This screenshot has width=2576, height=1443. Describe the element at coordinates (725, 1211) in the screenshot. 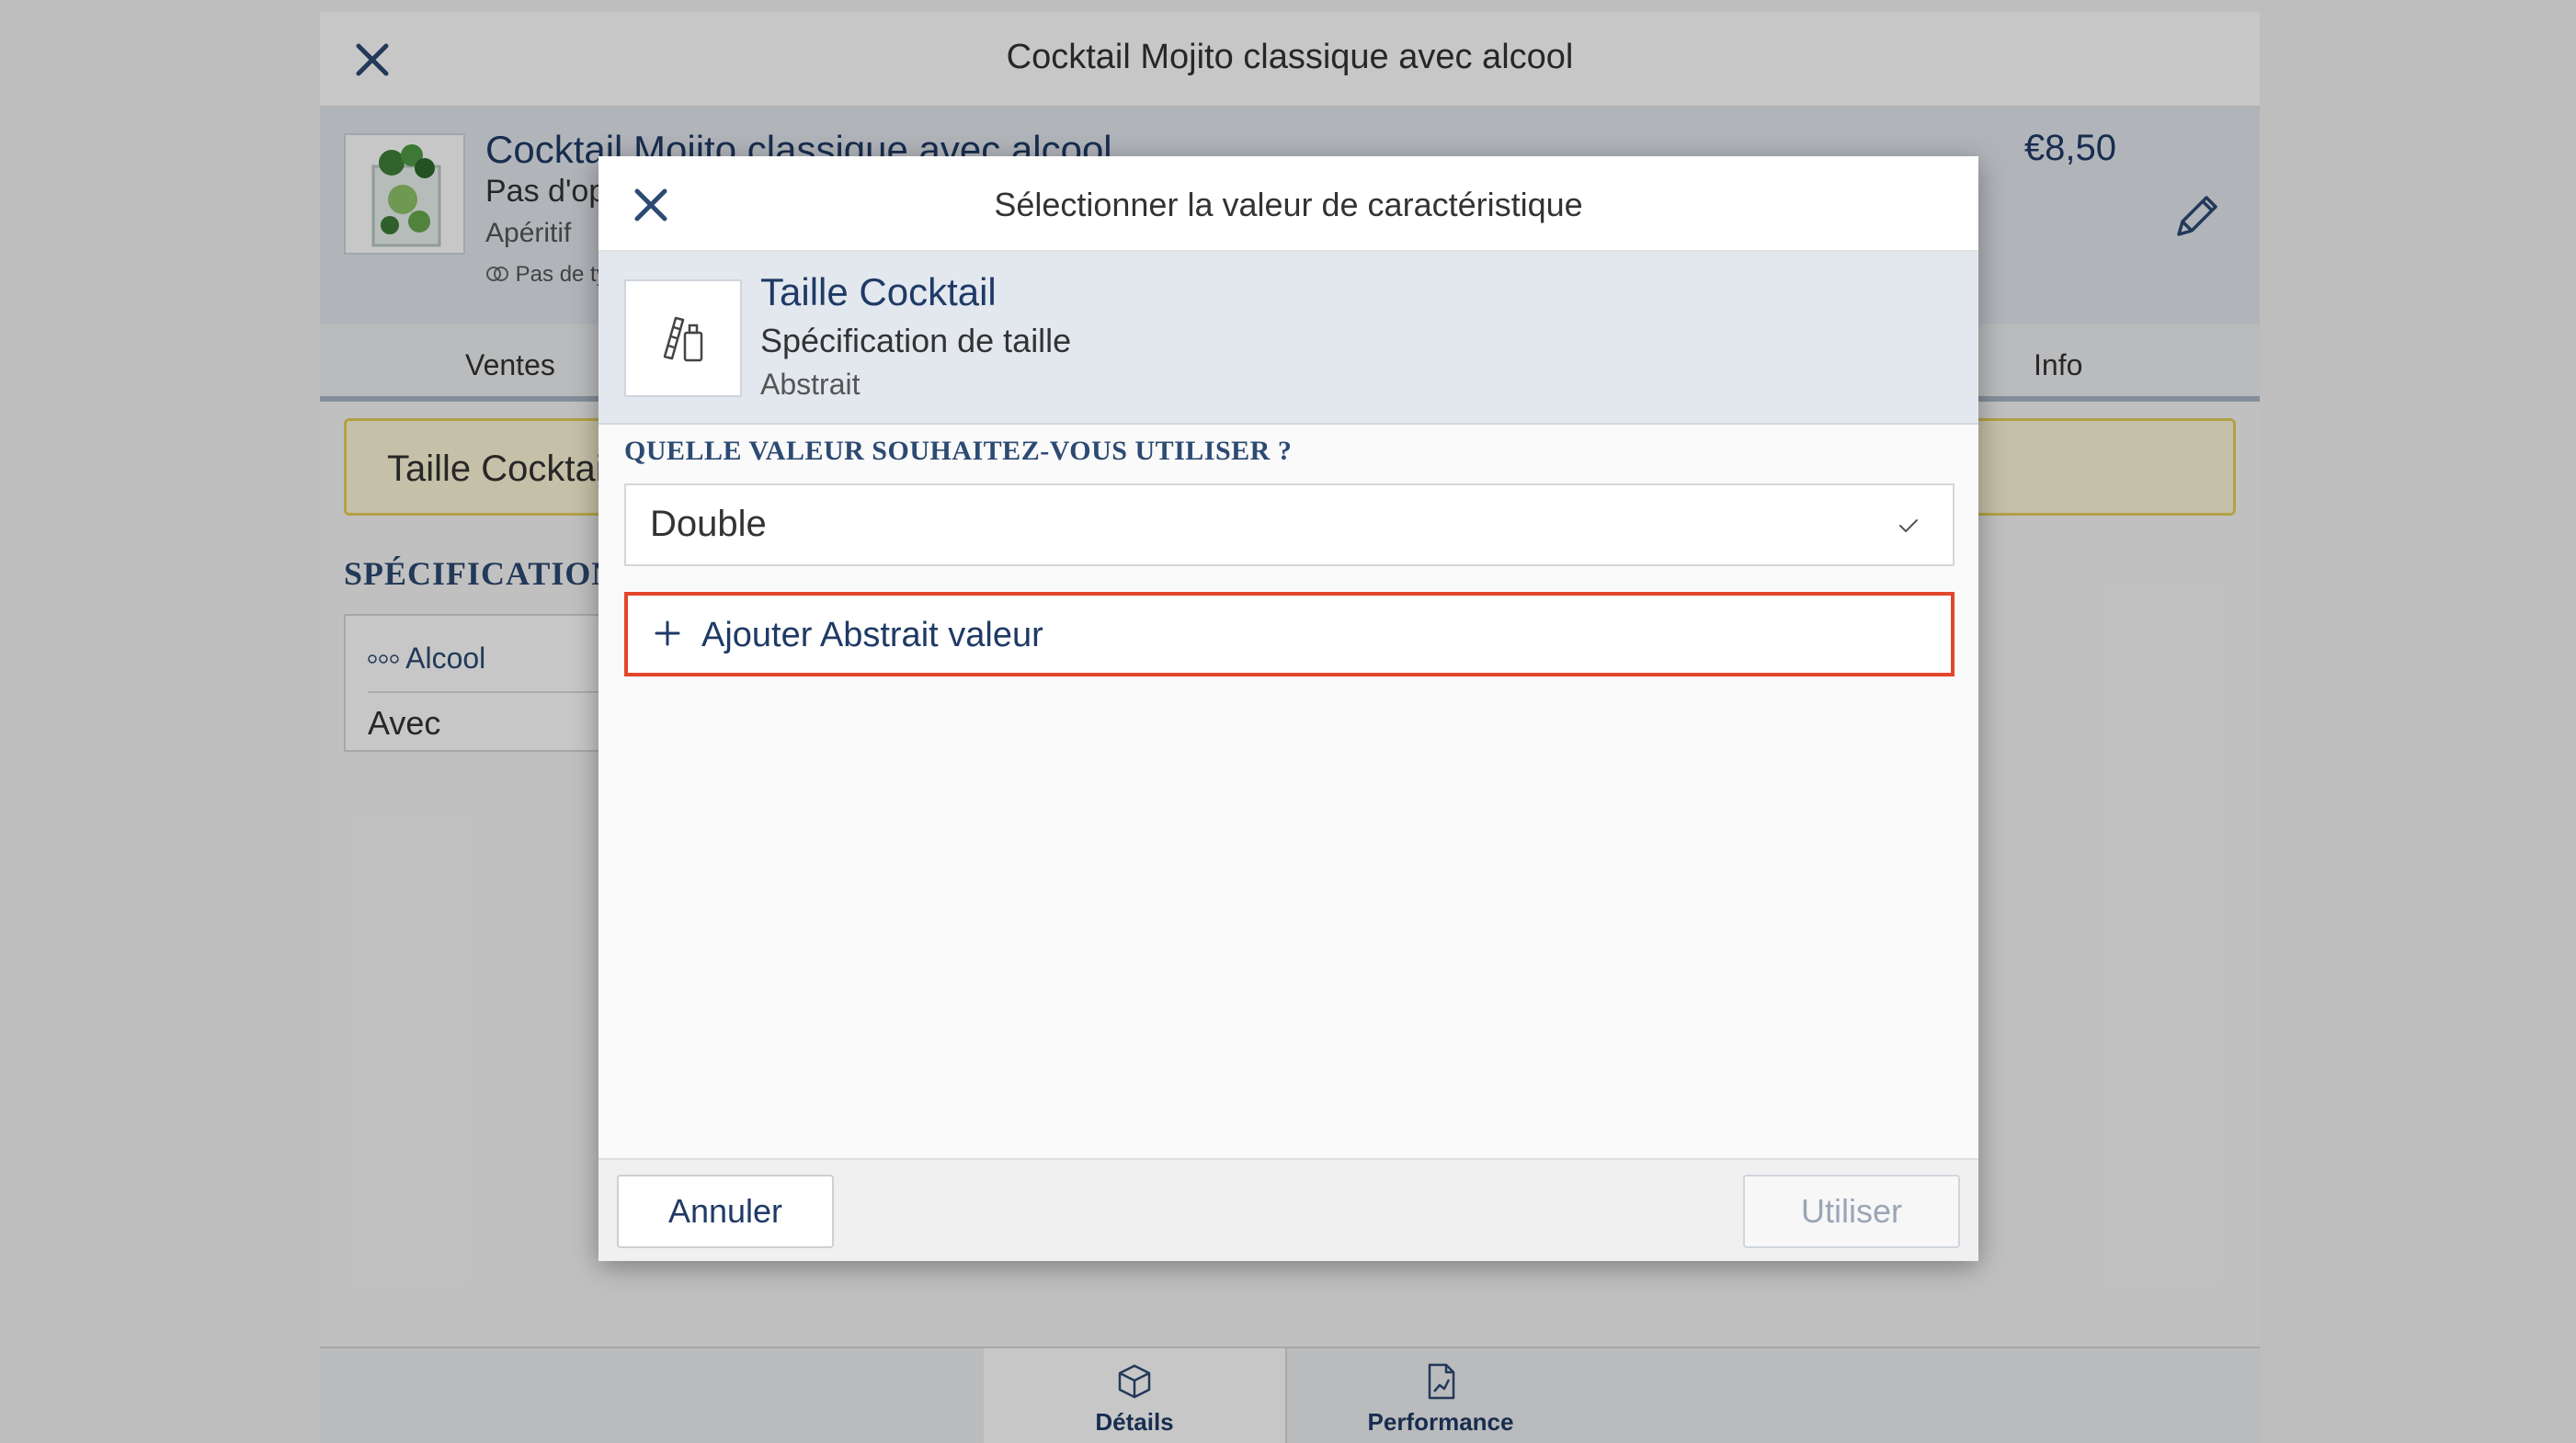

I see `cancel-button: Annuler` at that location.